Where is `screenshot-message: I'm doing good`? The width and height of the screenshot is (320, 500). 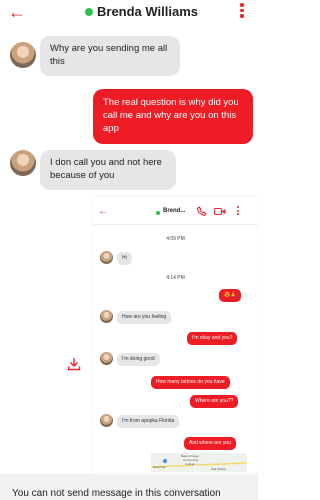
screenshot-message: I'm doing good is located at coordinates (138, 359).